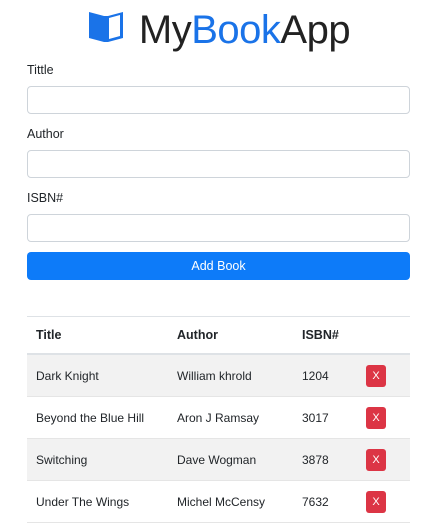  I want to click on title-field-group: Tittle, so click(218, 88).